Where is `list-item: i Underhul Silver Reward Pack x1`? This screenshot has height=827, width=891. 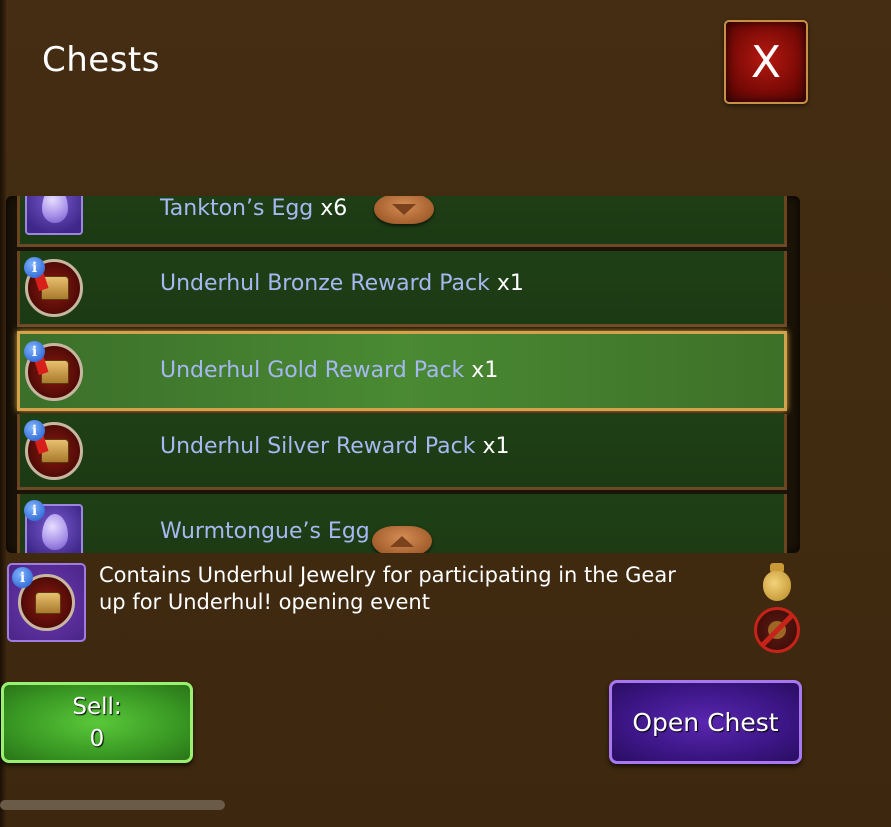 list-item: i Underhul Silver Reward Pack x1 is located at coordinates (402, 450).